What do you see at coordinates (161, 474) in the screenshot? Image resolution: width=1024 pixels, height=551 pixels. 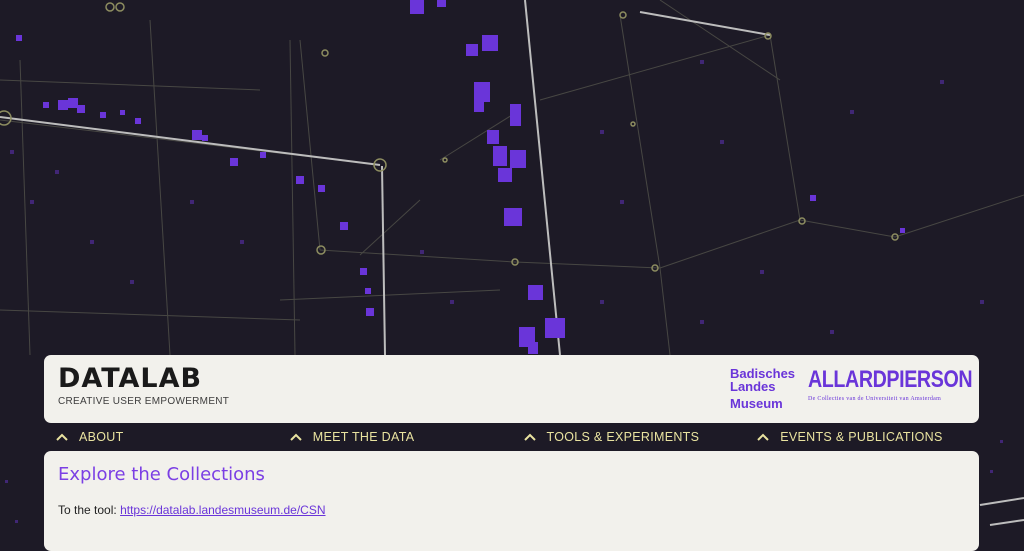 I see `content-title: Explore the Collections` at bounding box center [161, 474].